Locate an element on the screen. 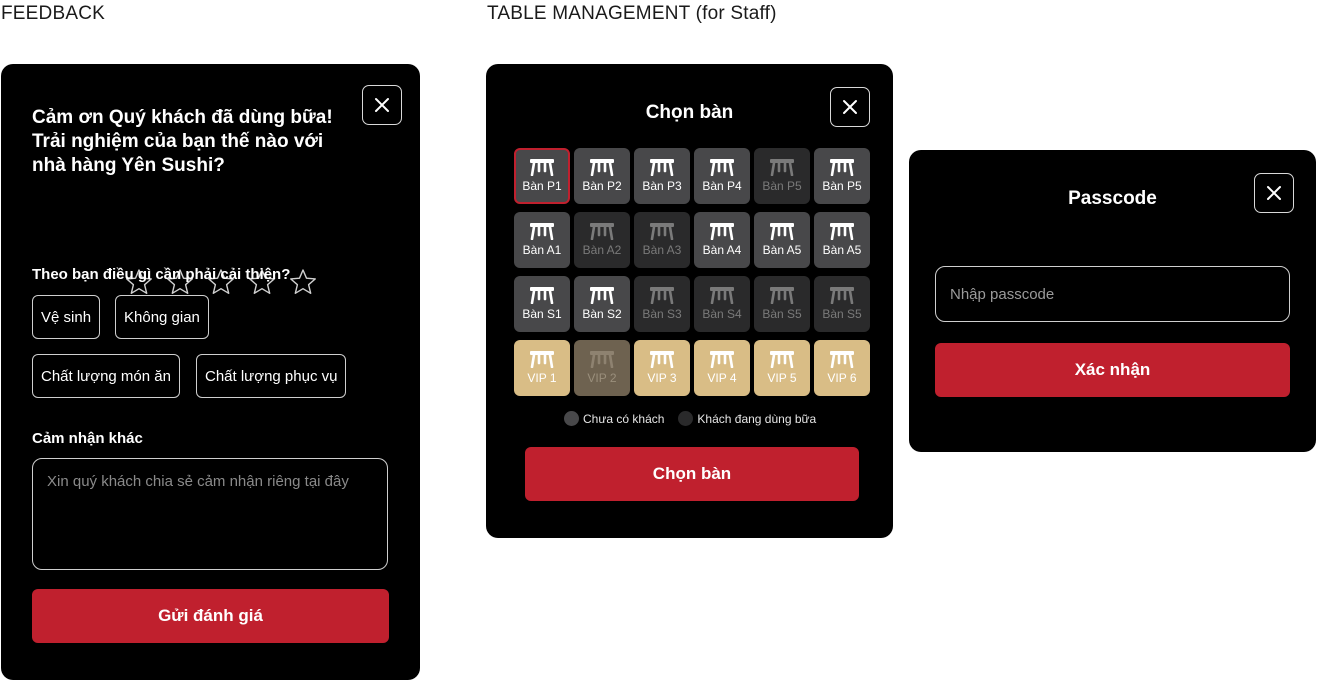 This screenshot has width=1317, height=681. feedback-close-button is located at coordinates (382, 105).